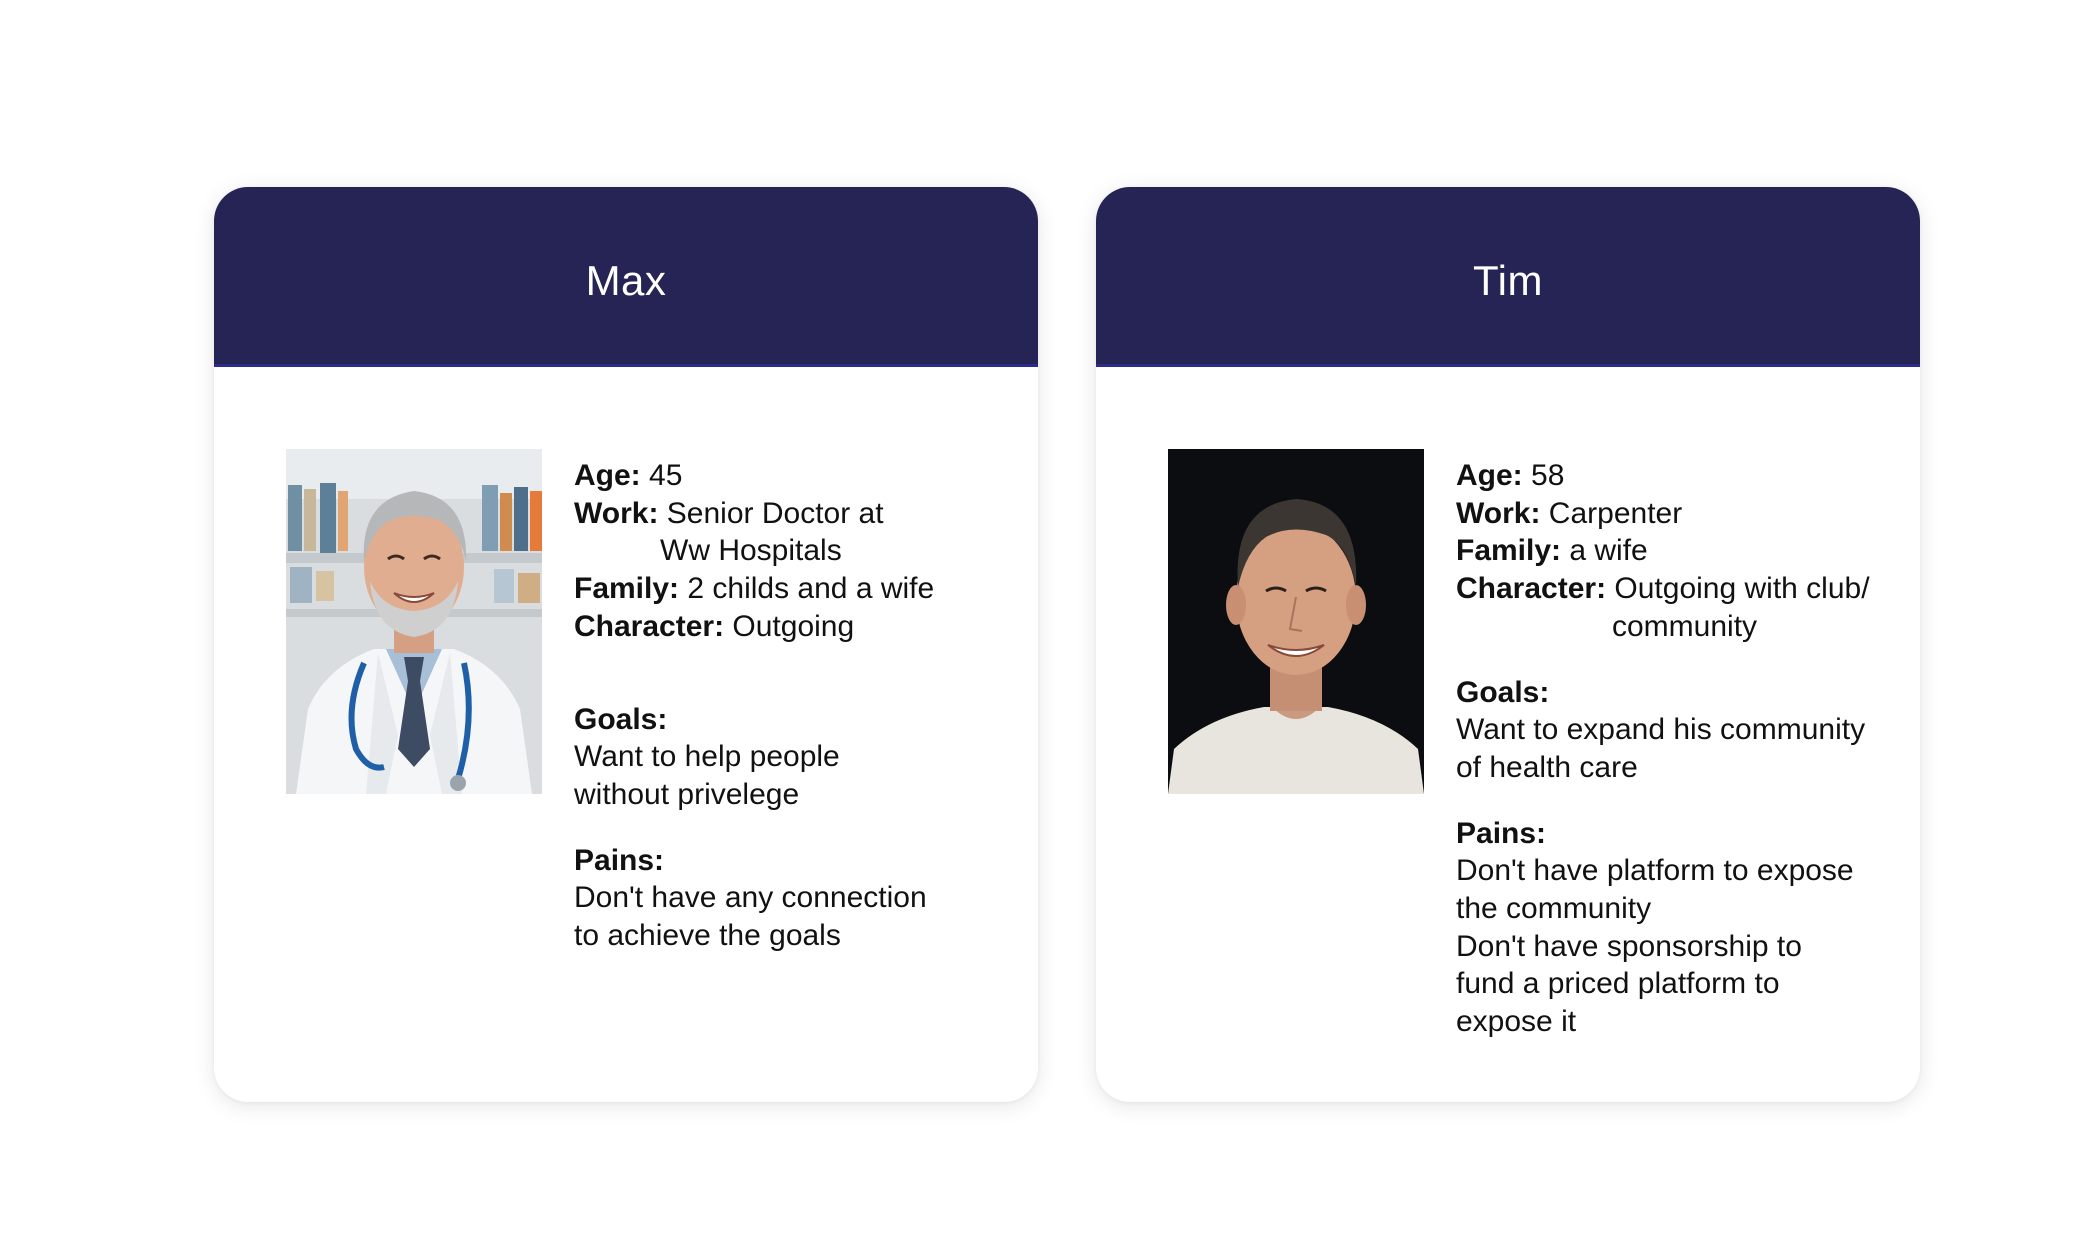  Describe the element at coordinates (687, 794) in the screenshot. I see `goals-text-line: without privelege` at that location.